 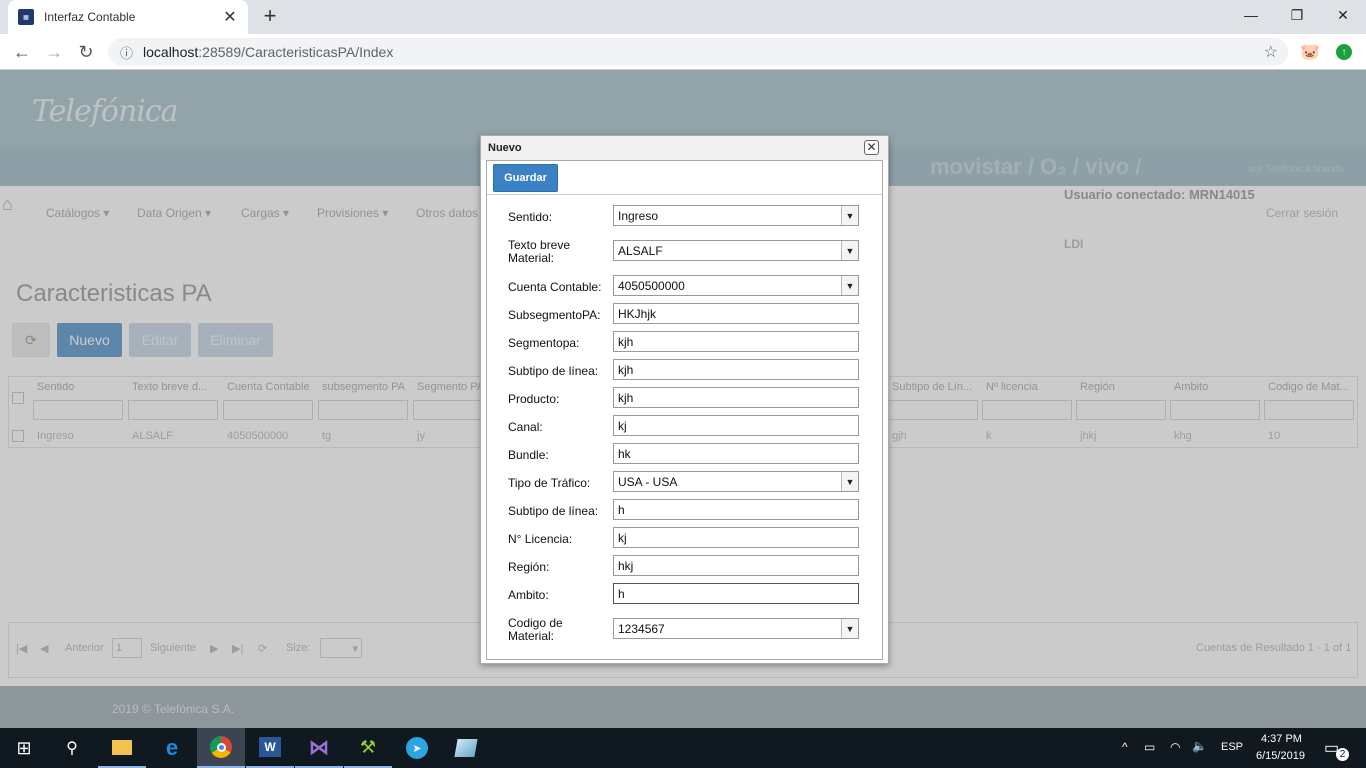 I want to click on bundle-input: hk, so click(x=736, y=453).